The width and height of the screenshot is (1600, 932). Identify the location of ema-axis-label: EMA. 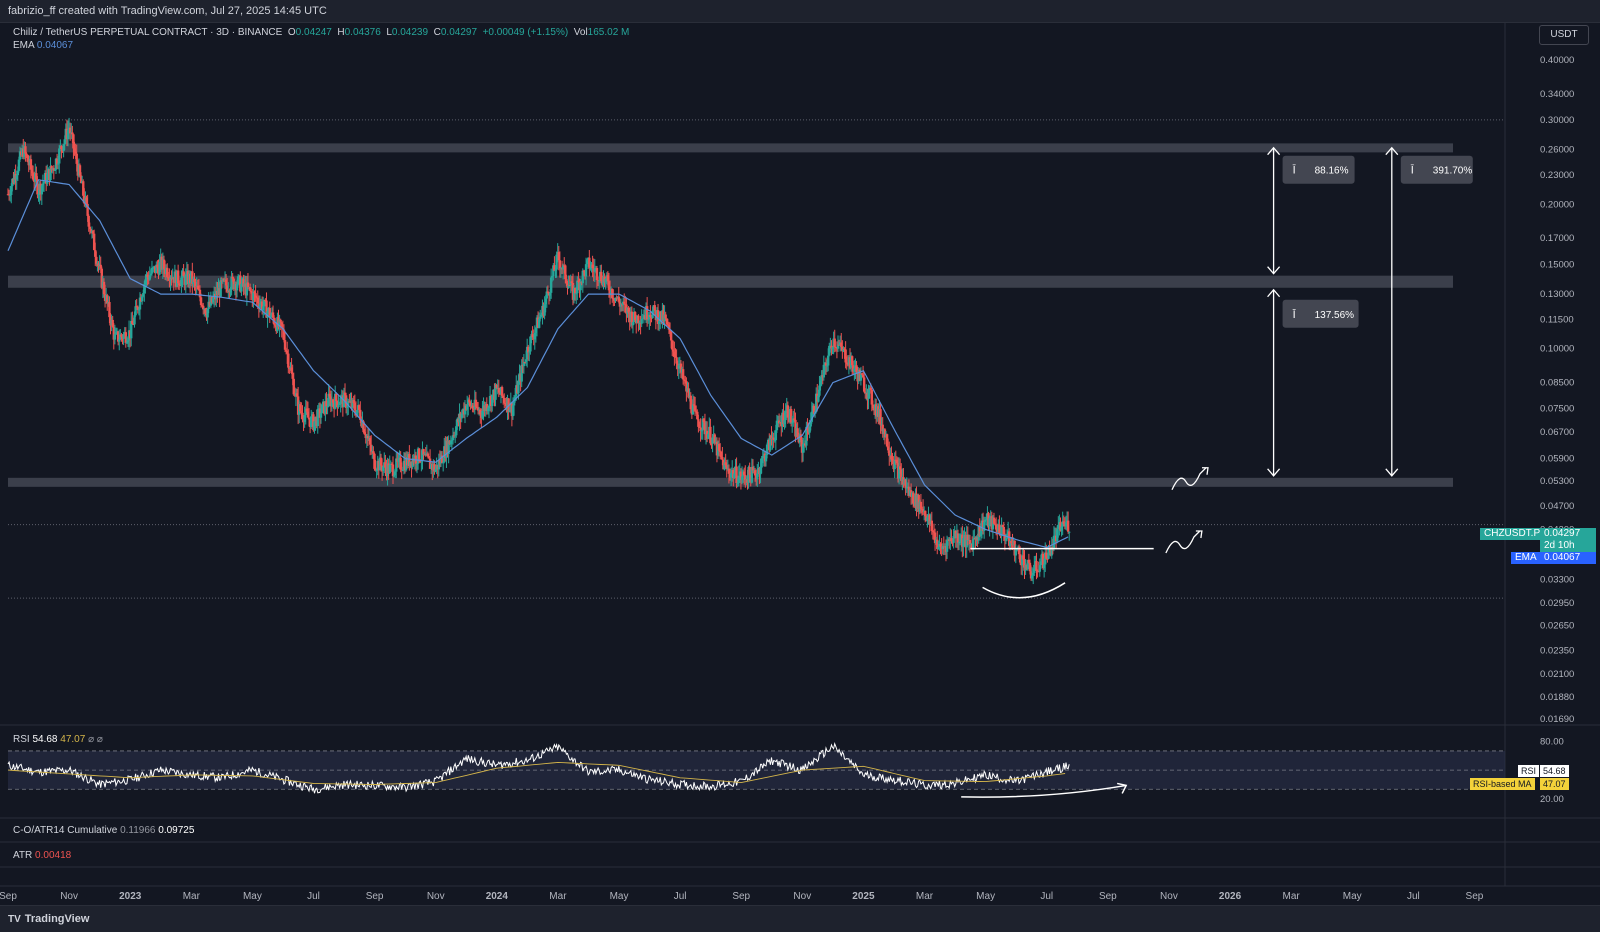
(1525, 558).